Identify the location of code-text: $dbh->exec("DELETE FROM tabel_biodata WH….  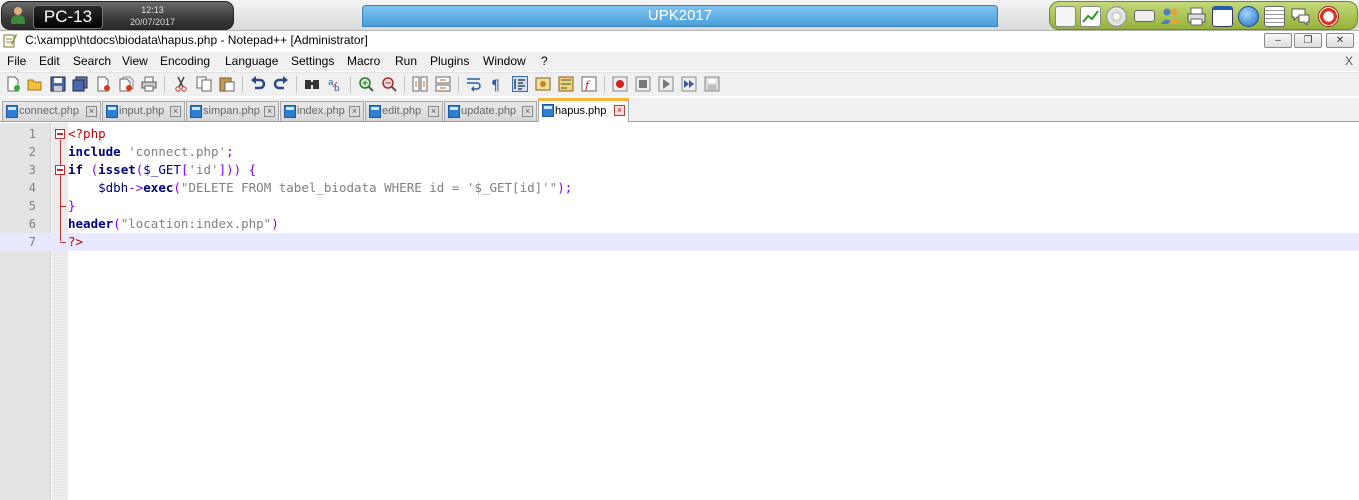
(335, 187).